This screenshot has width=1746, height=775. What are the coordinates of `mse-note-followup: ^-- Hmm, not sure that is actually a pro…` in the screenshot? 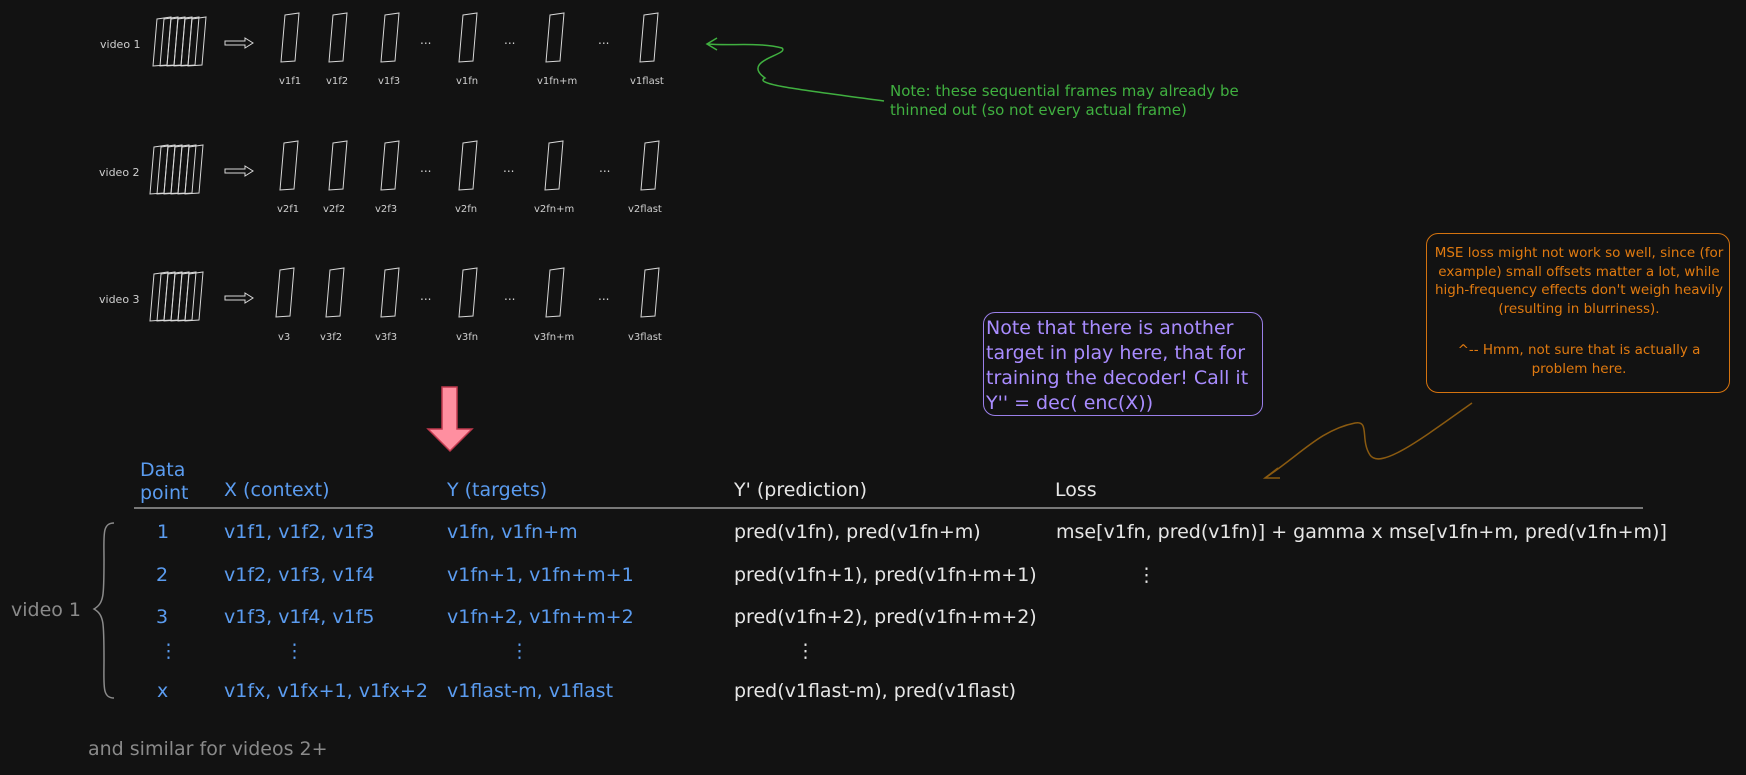 It's located at (1579, 359).